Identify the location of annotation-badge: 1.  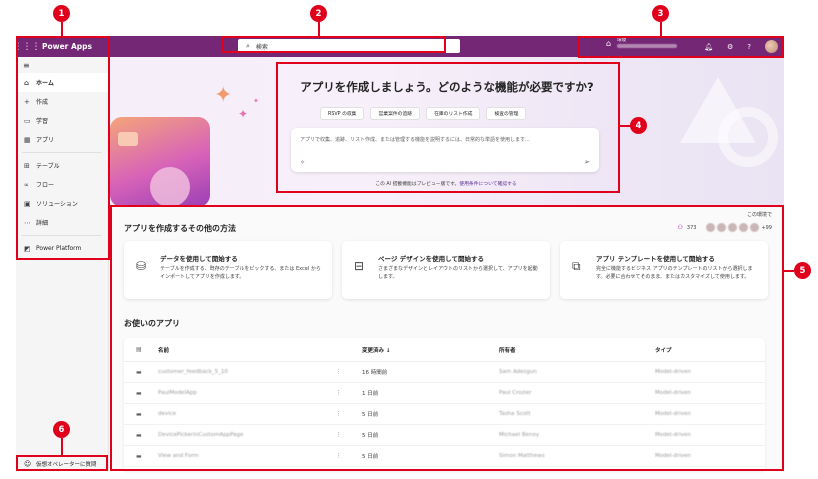
(61, 13).